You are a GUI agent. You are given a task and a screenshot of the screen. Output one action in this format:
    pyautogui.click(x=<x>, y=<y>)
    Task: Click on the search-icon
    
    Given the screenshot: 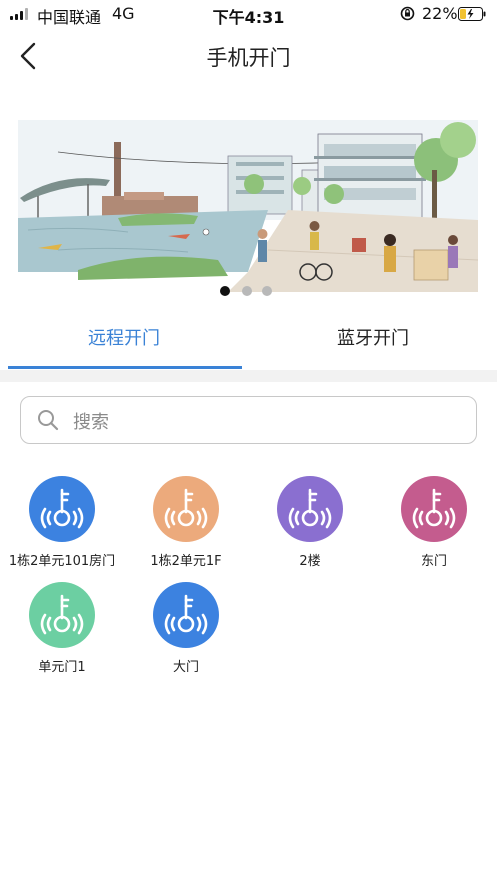 What is the action you would take?
    pyautogui.click(x=48, y=420)
    